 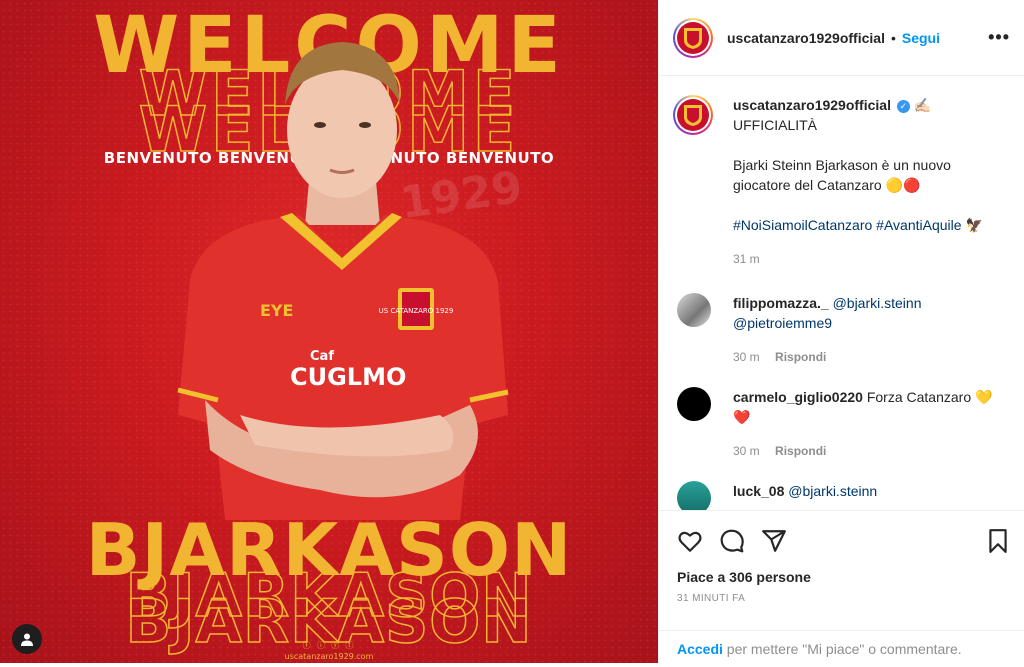 What do you see at coordinates (844, 598) in the screenshot?
I see `post-timestamp: 31 MINUTI FA` at bounding box center [844, 598].